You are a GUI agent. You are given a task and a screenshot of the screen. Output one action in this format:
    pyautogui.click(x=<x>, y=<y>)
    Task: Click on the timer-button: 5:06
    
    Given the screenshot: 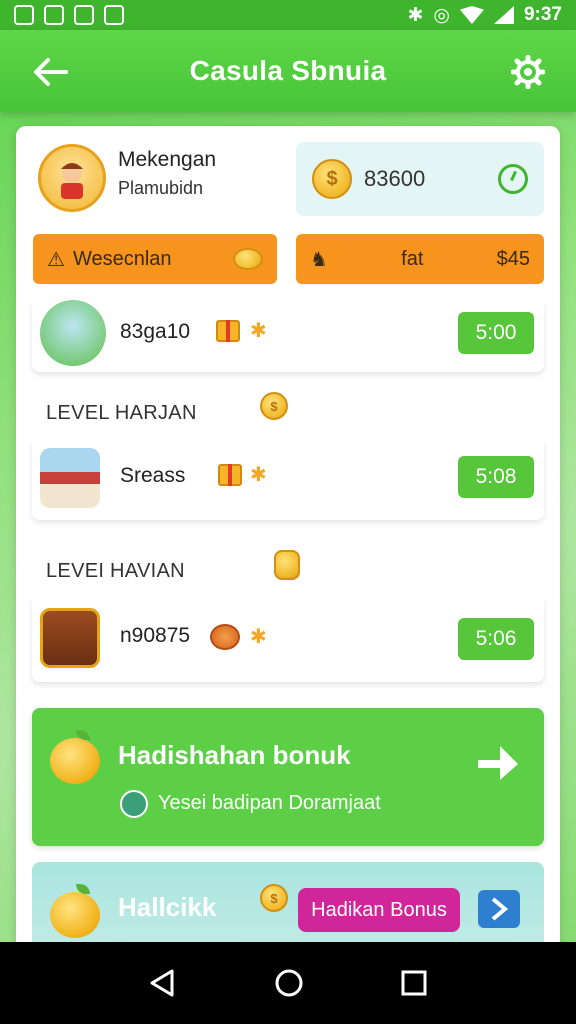 What is the action you would take?
    pyautogui.click(x=496, y=639)
    